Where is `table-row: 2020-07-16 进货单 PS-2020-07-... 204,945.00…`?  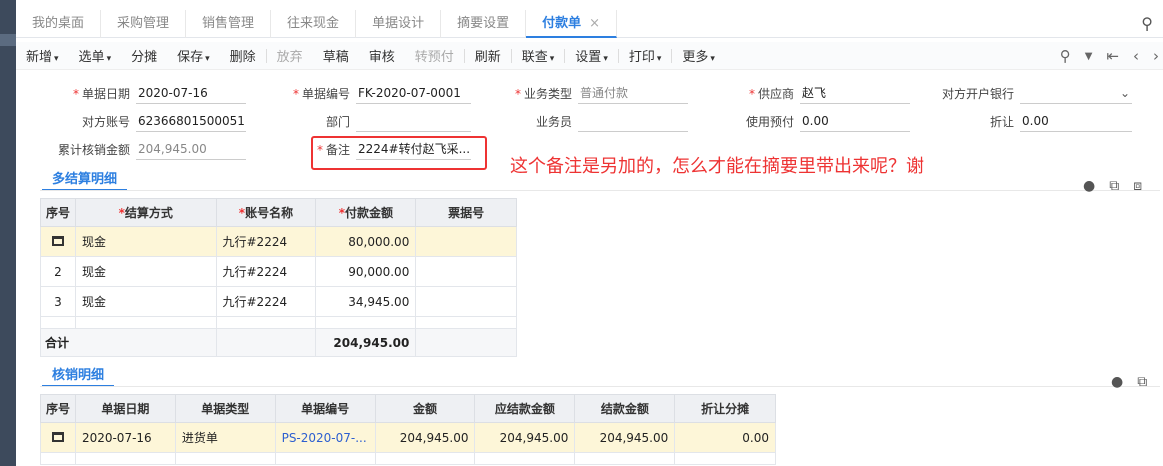 table-row: 2020-07-16 进货单 PS-2020-07-... 204,945.00… is located at coordinates (408, 437).